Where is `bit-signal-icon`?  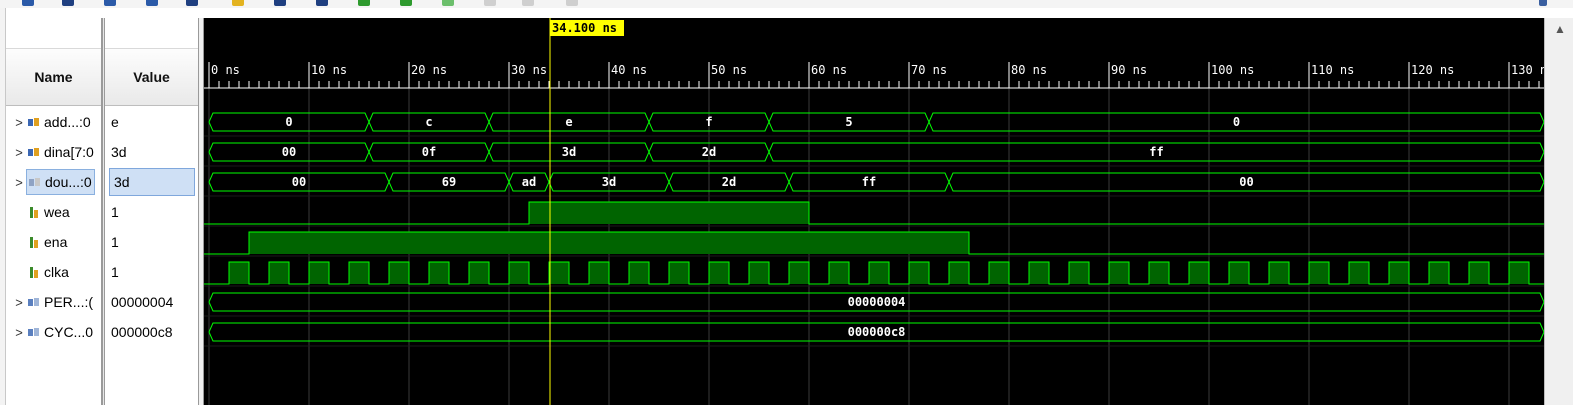
bit-signal-icon is located at coordinates (34, 212).